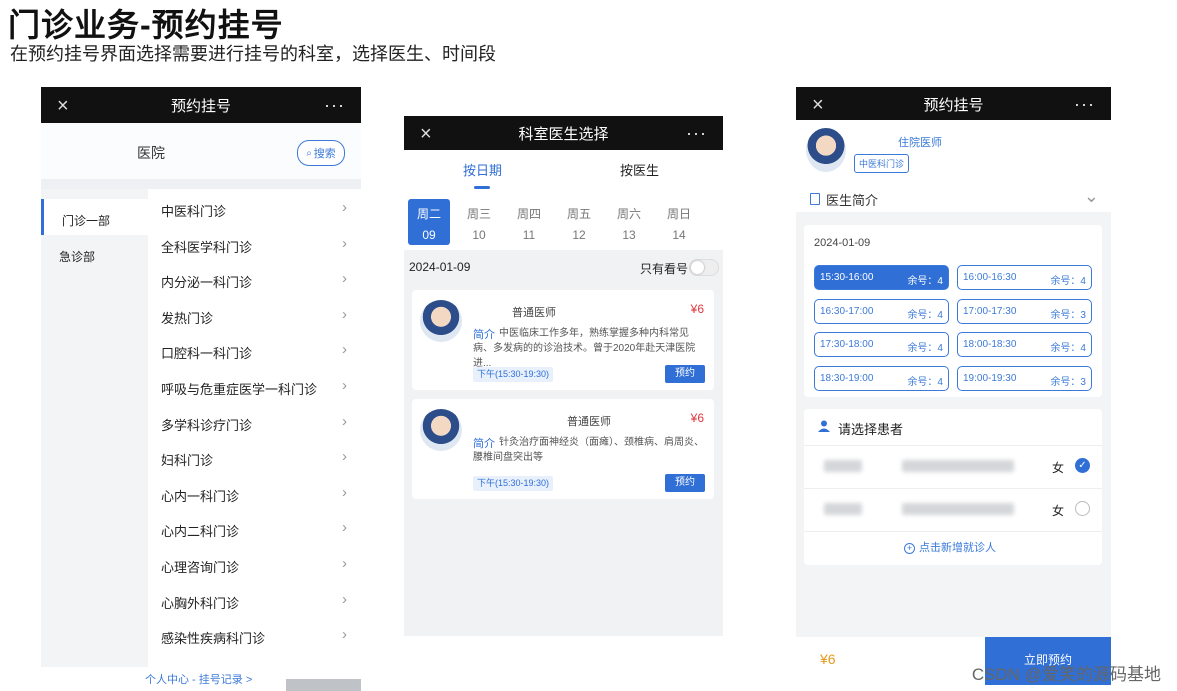 The width and height of the screenshot is (1177, 691). I want to click on department-name: 妇科门诊, so click(187, 461).